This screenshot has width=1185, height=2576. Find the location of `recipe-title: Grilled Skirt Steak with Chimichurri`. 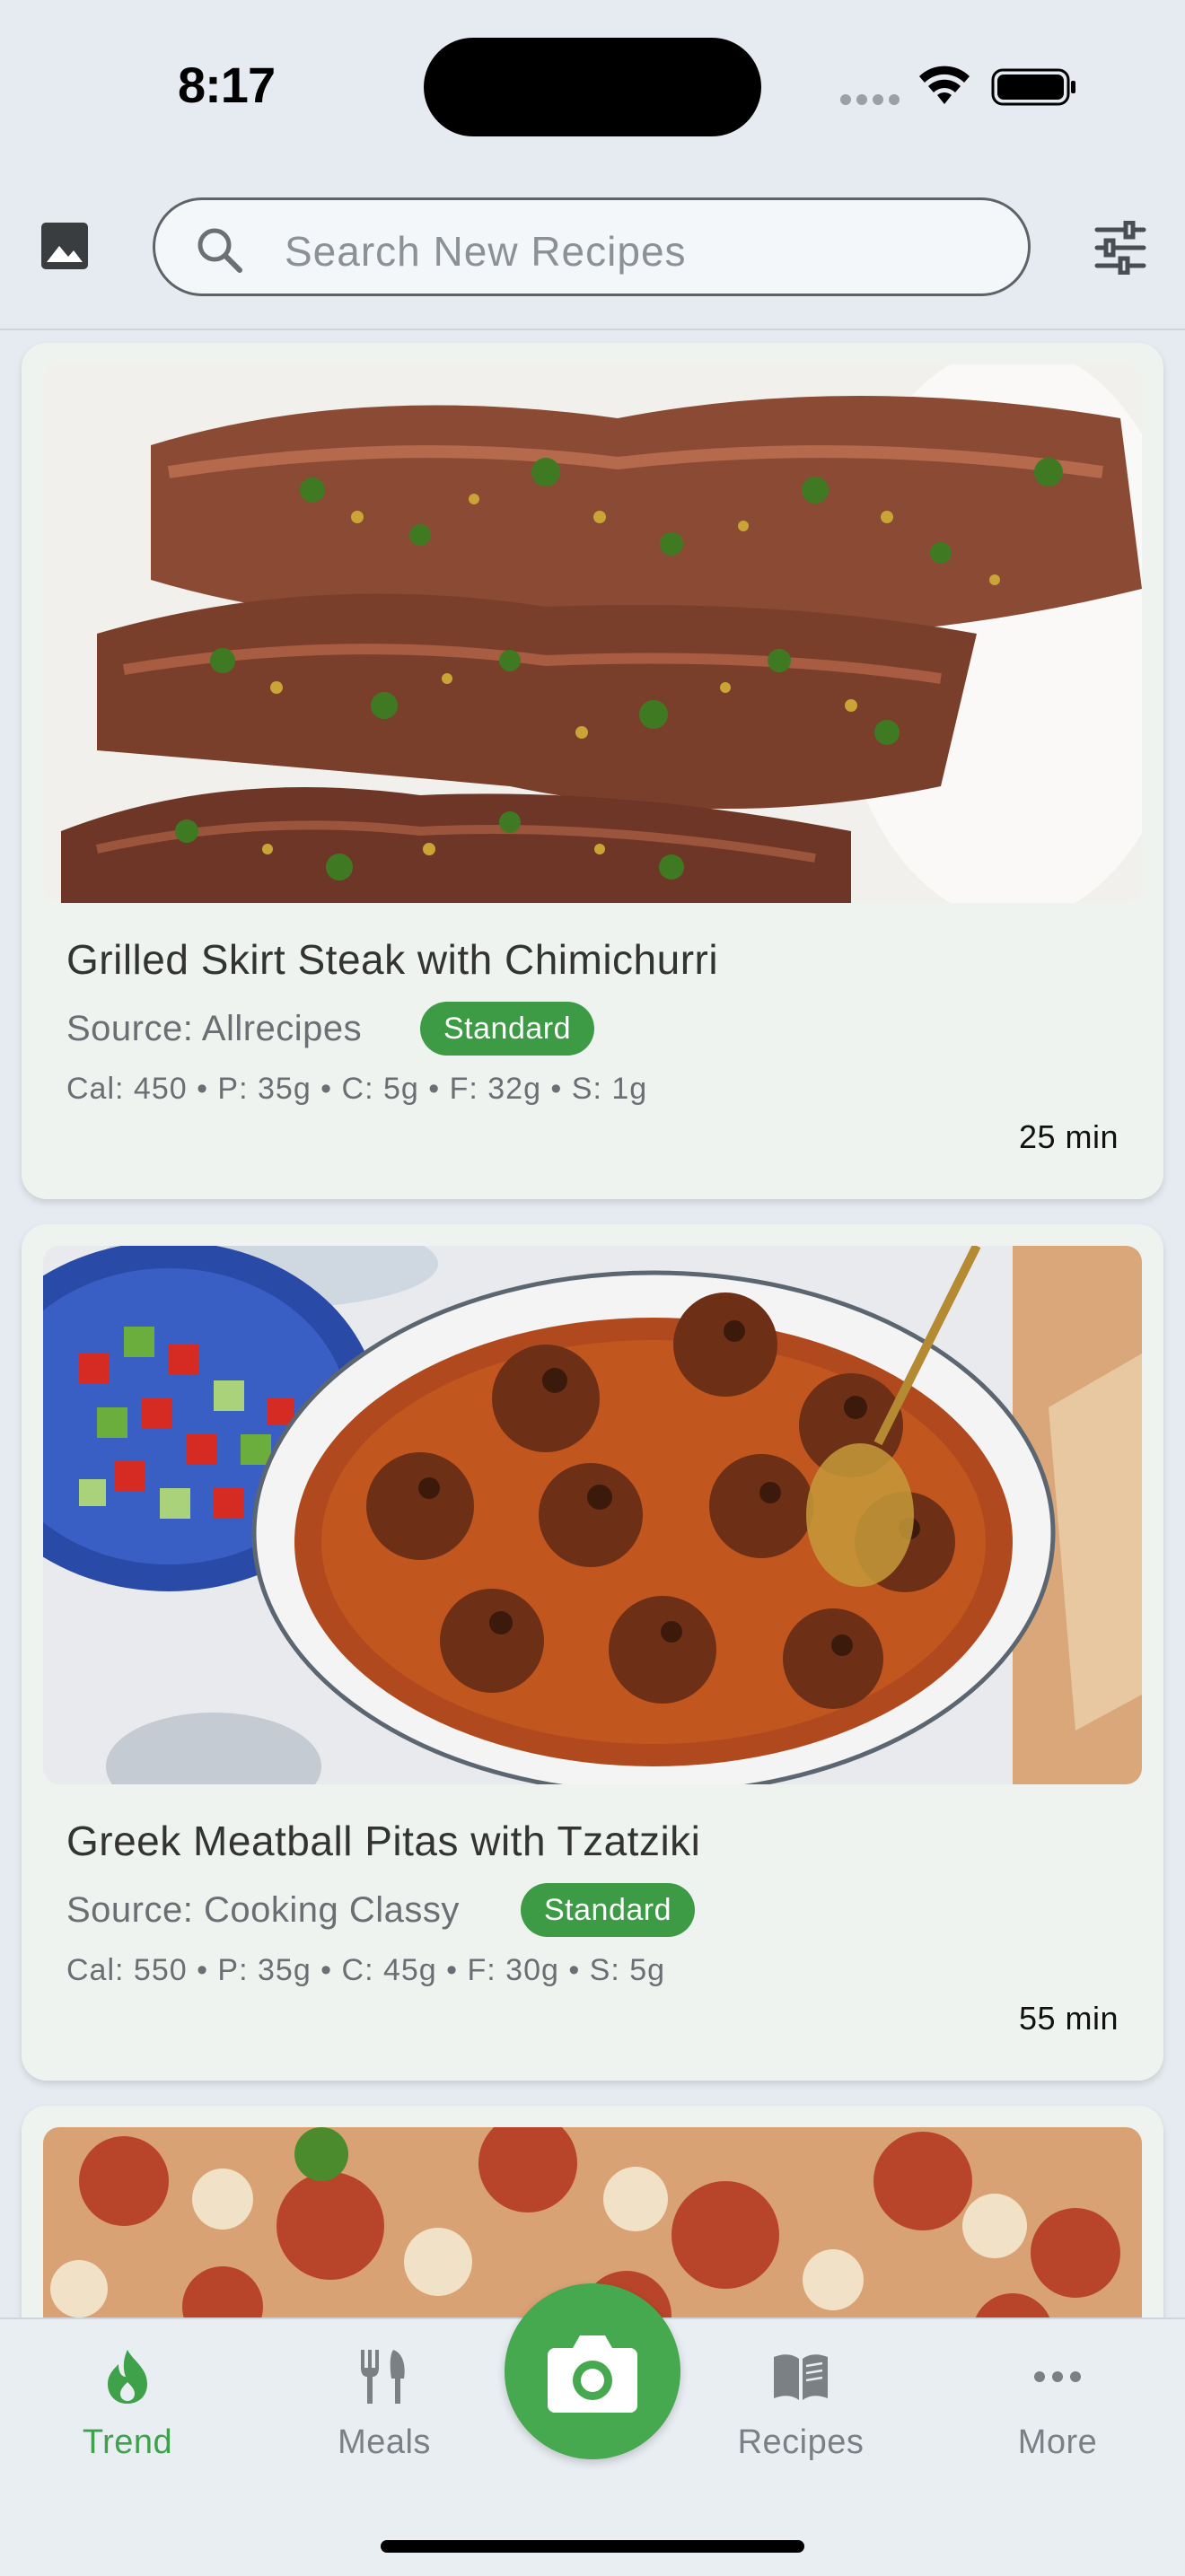

recipe-title: Grilled Skirt Steak with Chimichurri is located at coordinates (392, 959).